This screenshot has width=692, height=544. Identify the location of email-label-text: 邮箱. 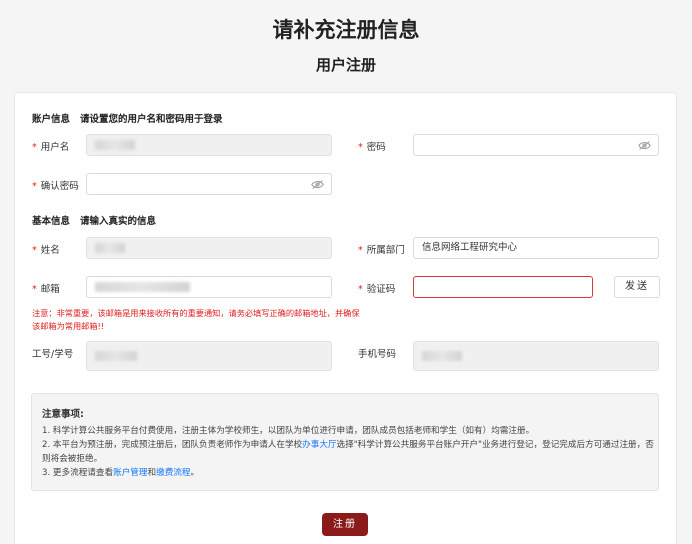
(50, 289).